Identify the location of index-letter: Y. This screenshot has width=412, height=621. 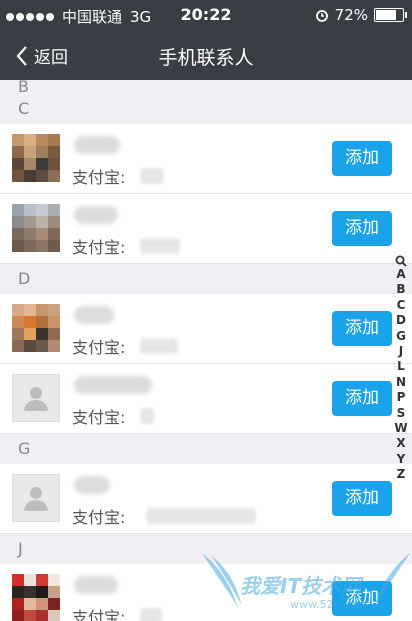
(401, 459).